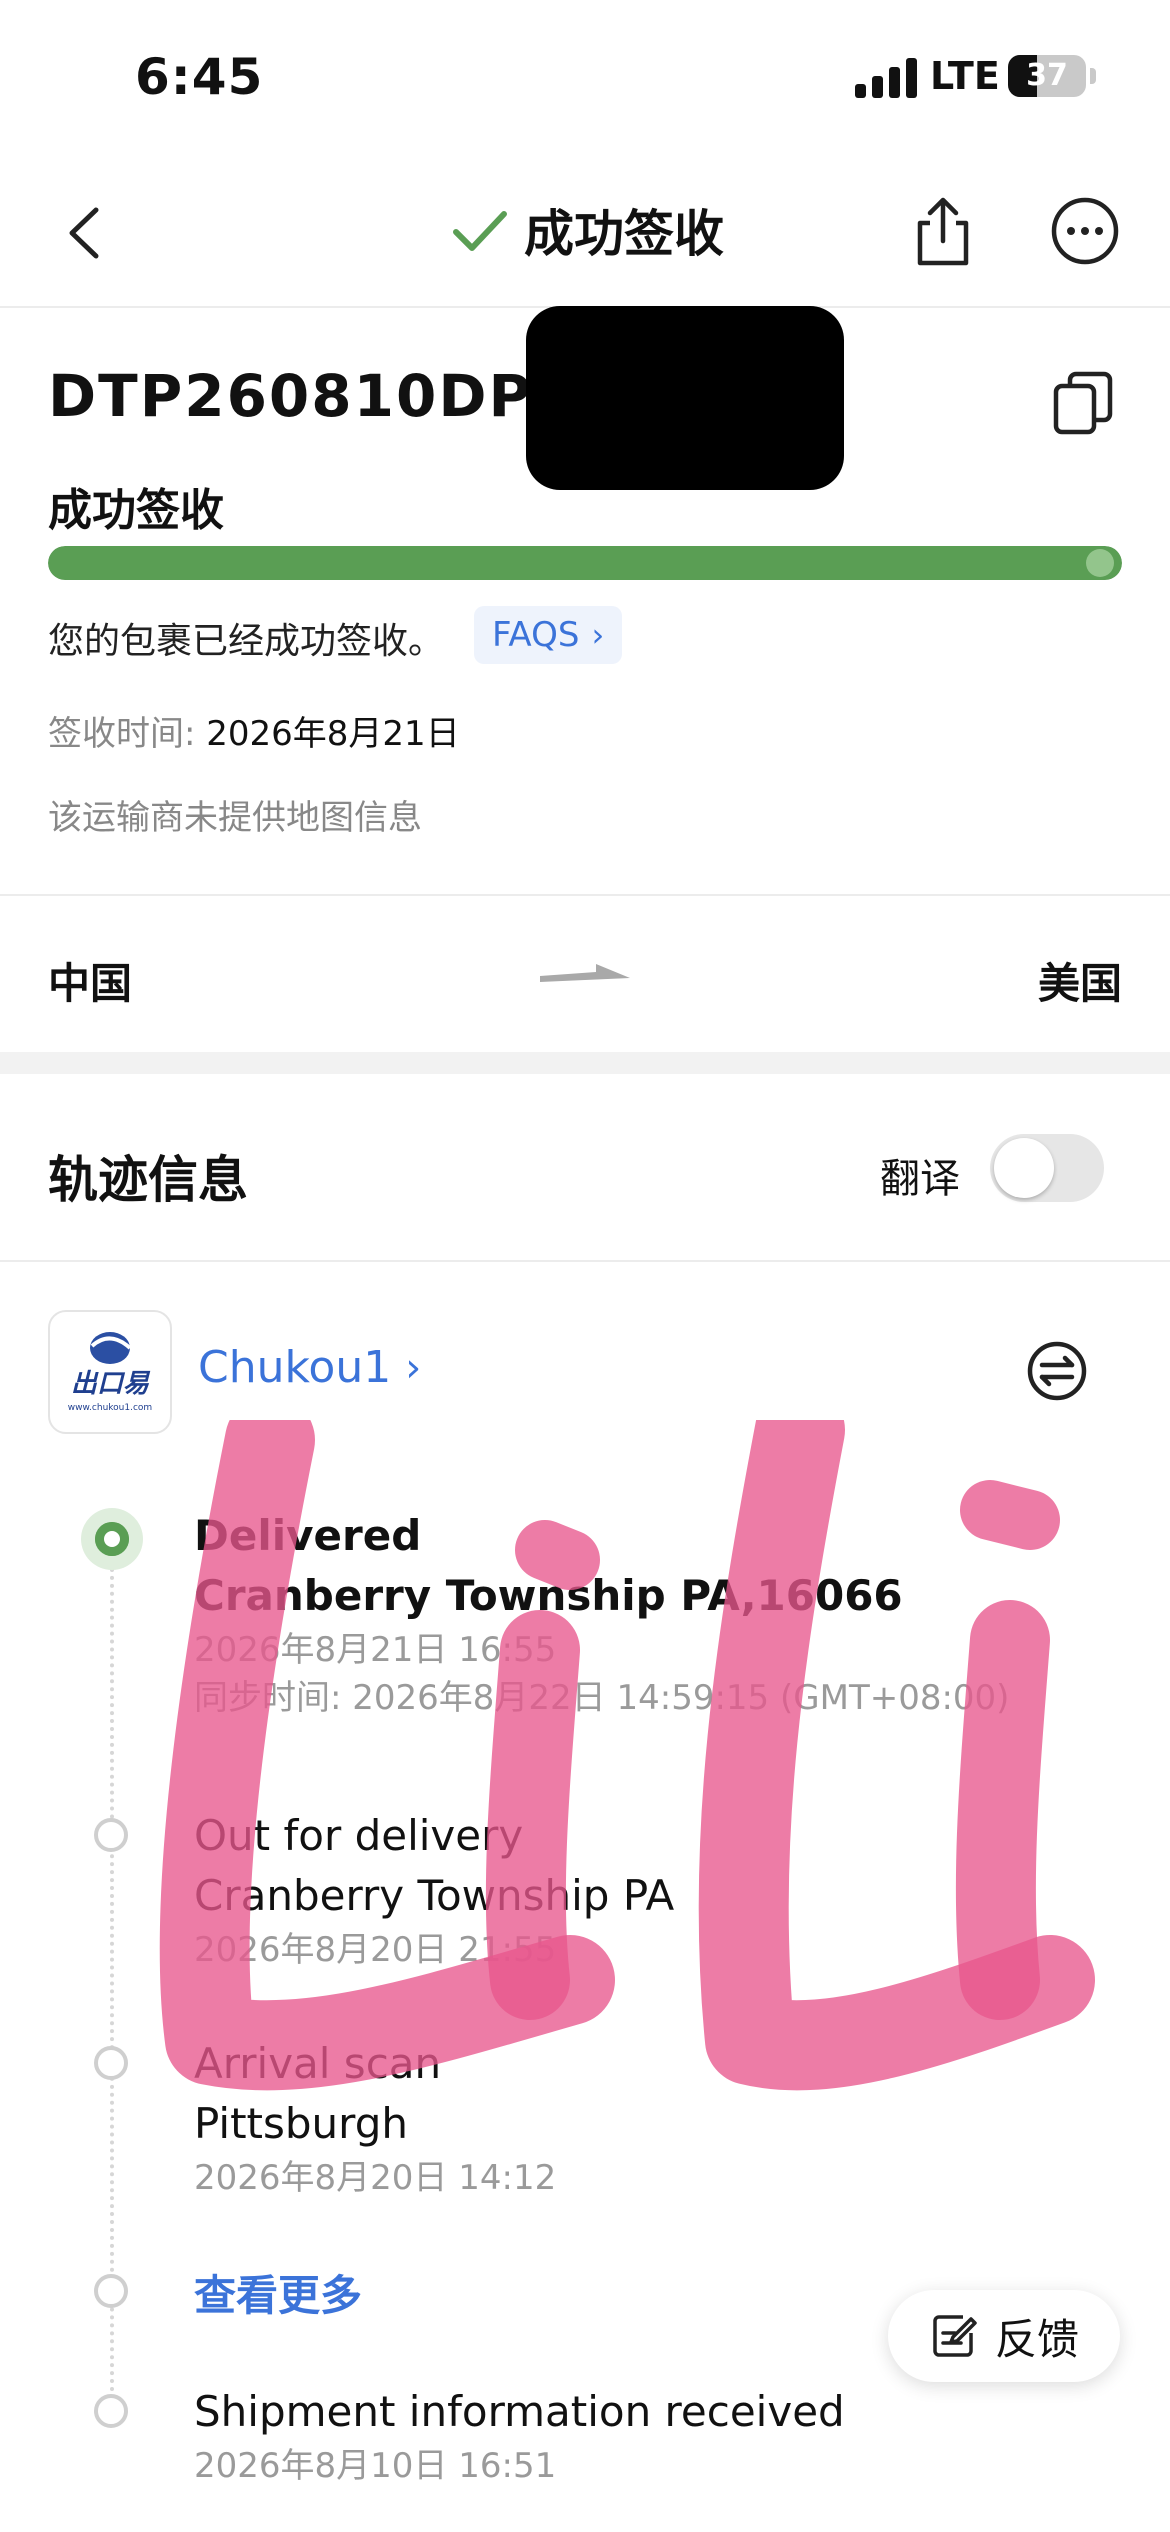 Image resolution: width=1170 pixels, height=2532 pixels. I want to click on nav-bar: 成功签收, so click(585, 234).